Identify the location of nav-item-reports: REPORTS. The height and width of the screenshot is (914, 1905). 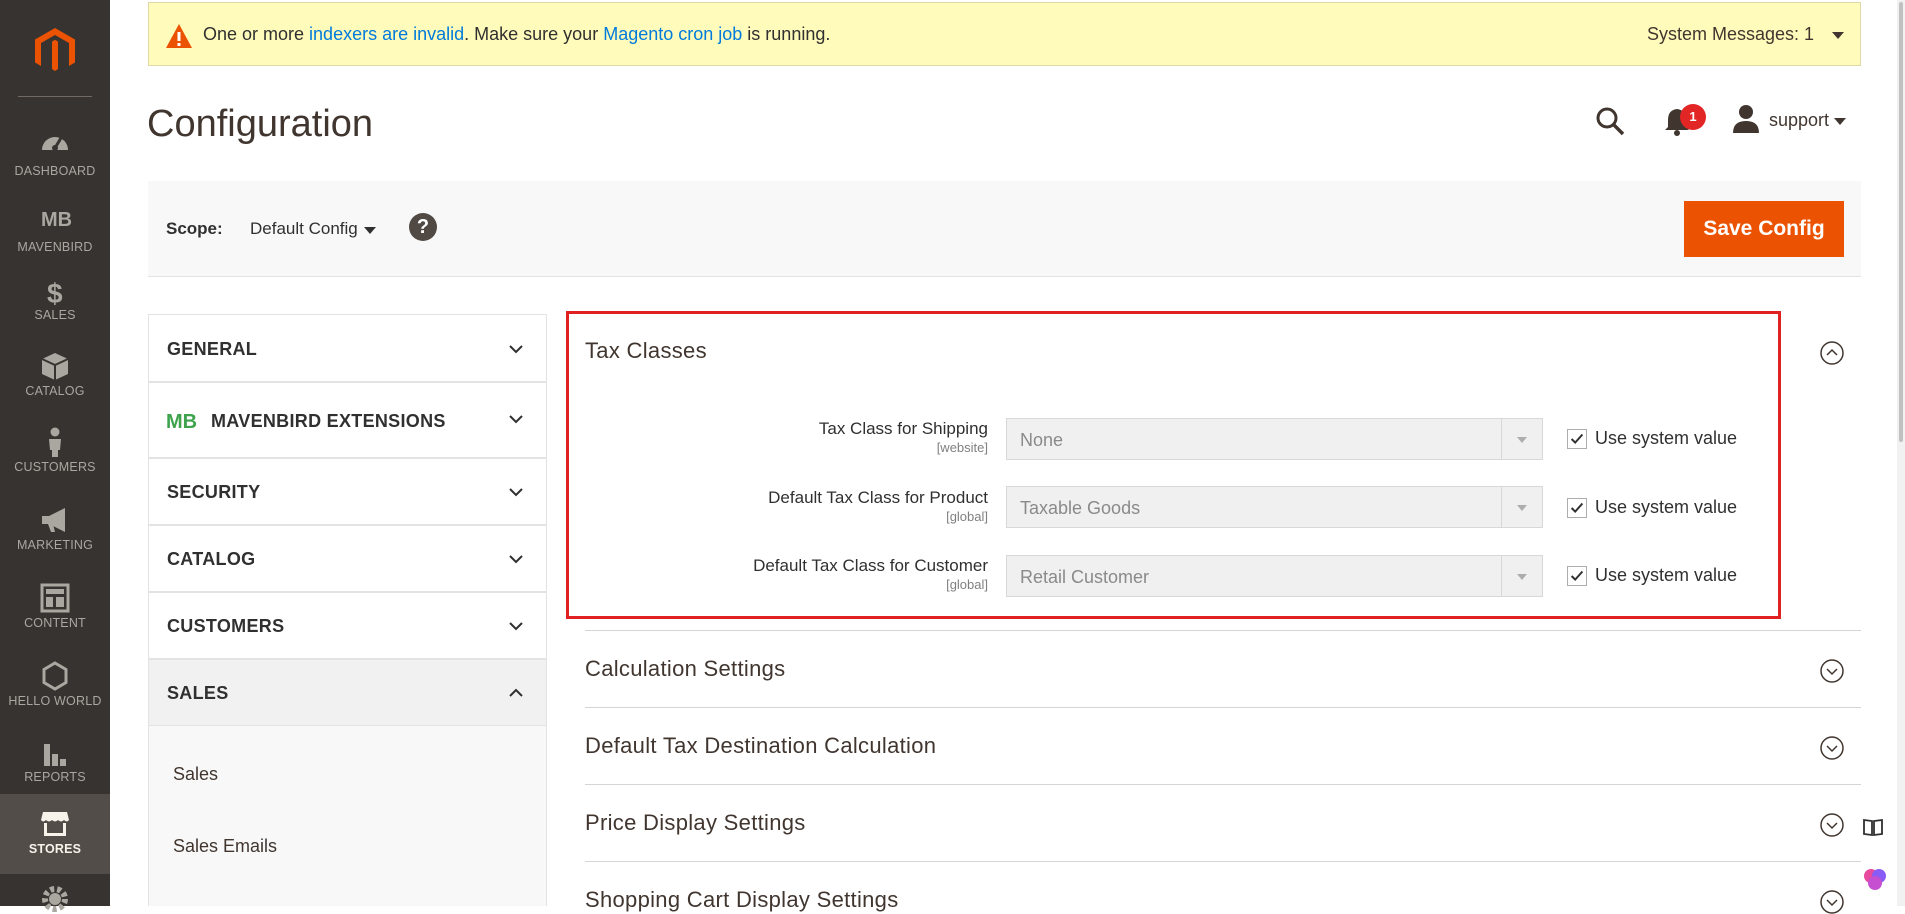
(55, 763).